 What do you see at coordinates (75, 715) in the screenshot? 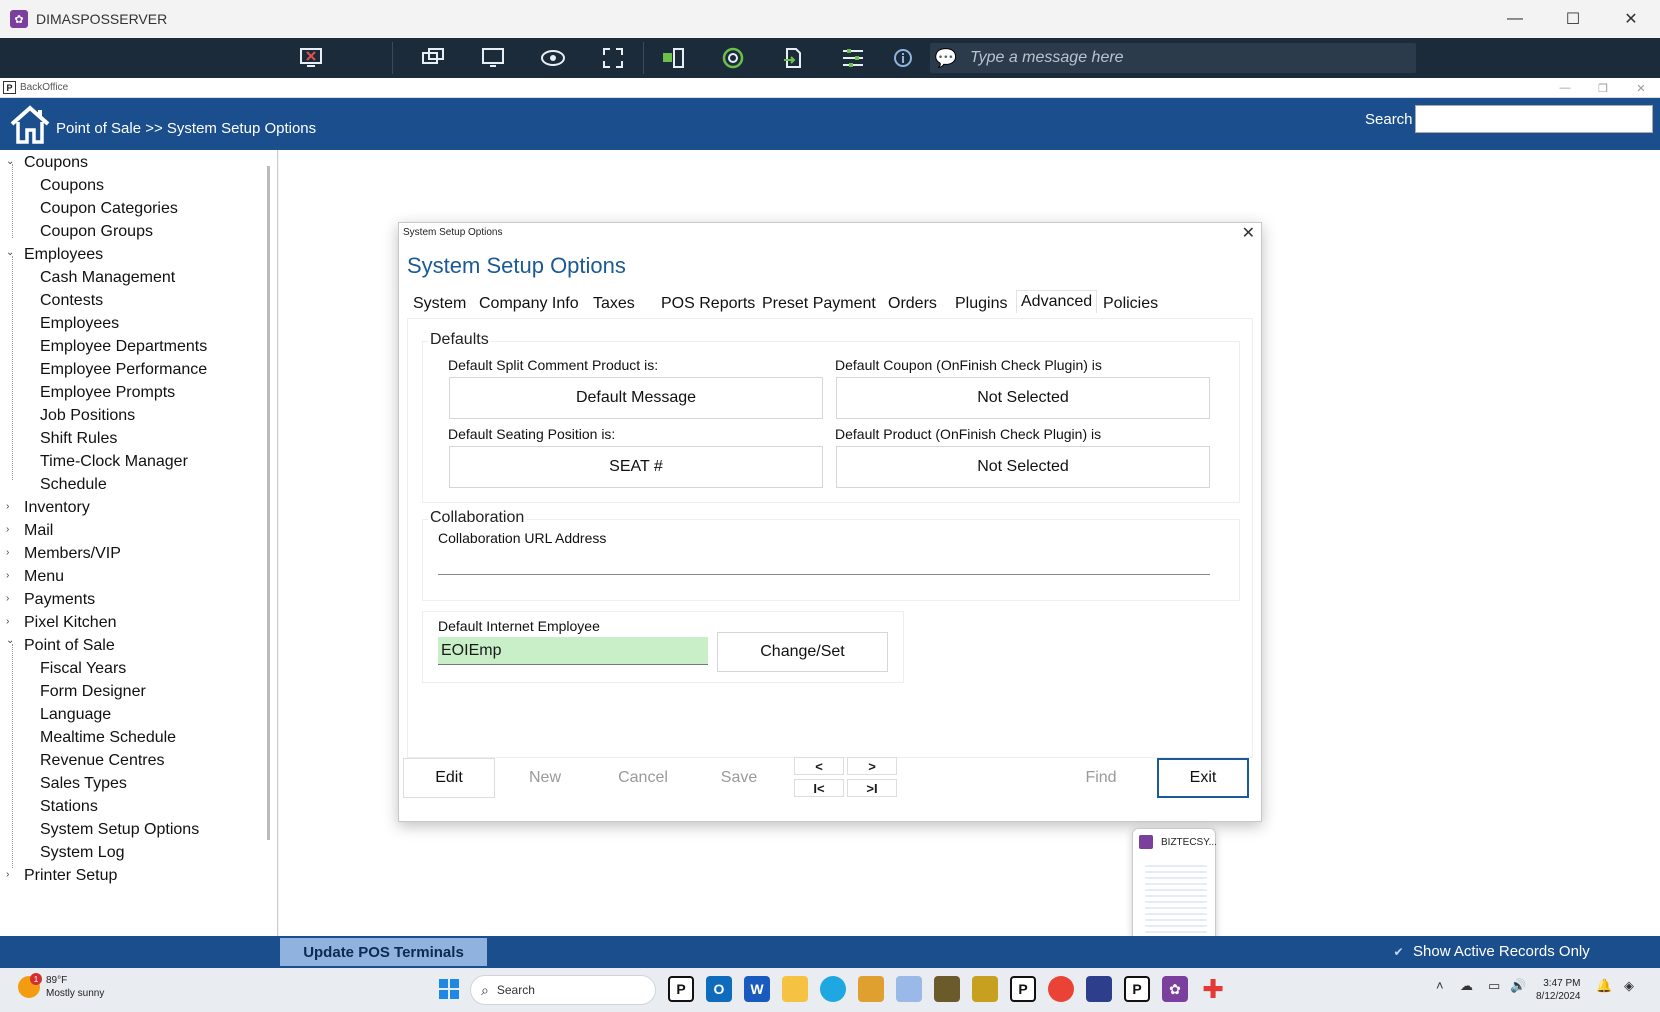
I see `sidebar-item-language: Language` at bounding box center [75, 715].